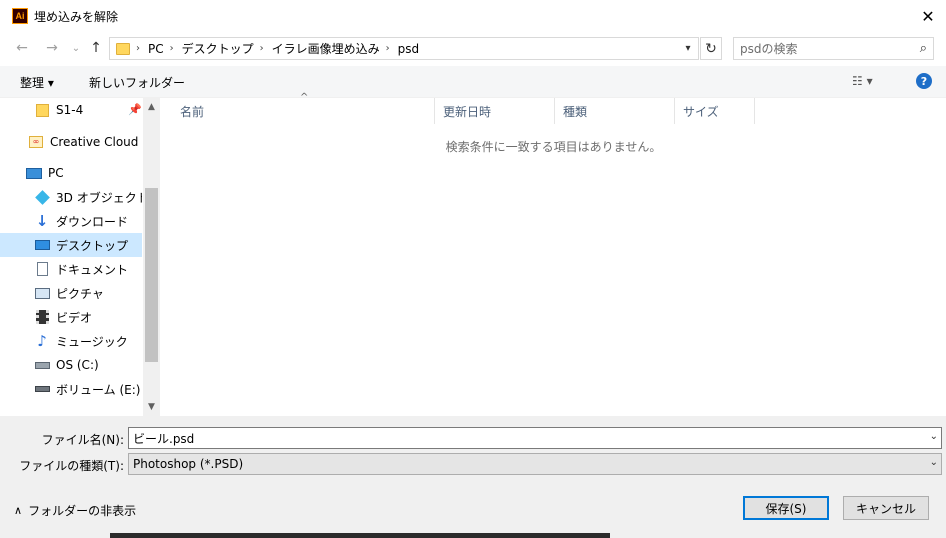  Describe the element at coordinates (36, 142) in the screenshot. I see `creative-cloud-icon: ∞` at that location.